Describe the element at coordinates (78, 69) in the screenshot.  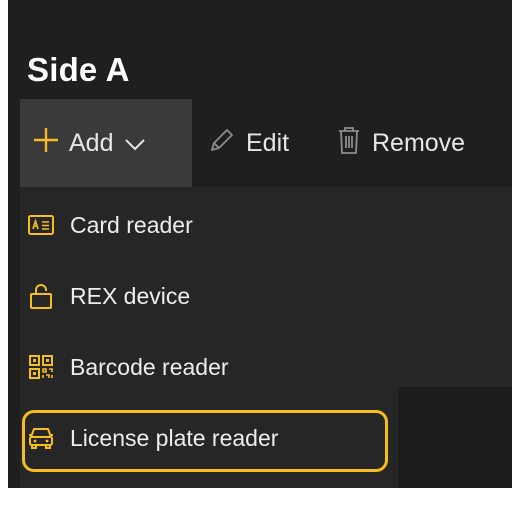
I see `page-title: Side A` at that location.